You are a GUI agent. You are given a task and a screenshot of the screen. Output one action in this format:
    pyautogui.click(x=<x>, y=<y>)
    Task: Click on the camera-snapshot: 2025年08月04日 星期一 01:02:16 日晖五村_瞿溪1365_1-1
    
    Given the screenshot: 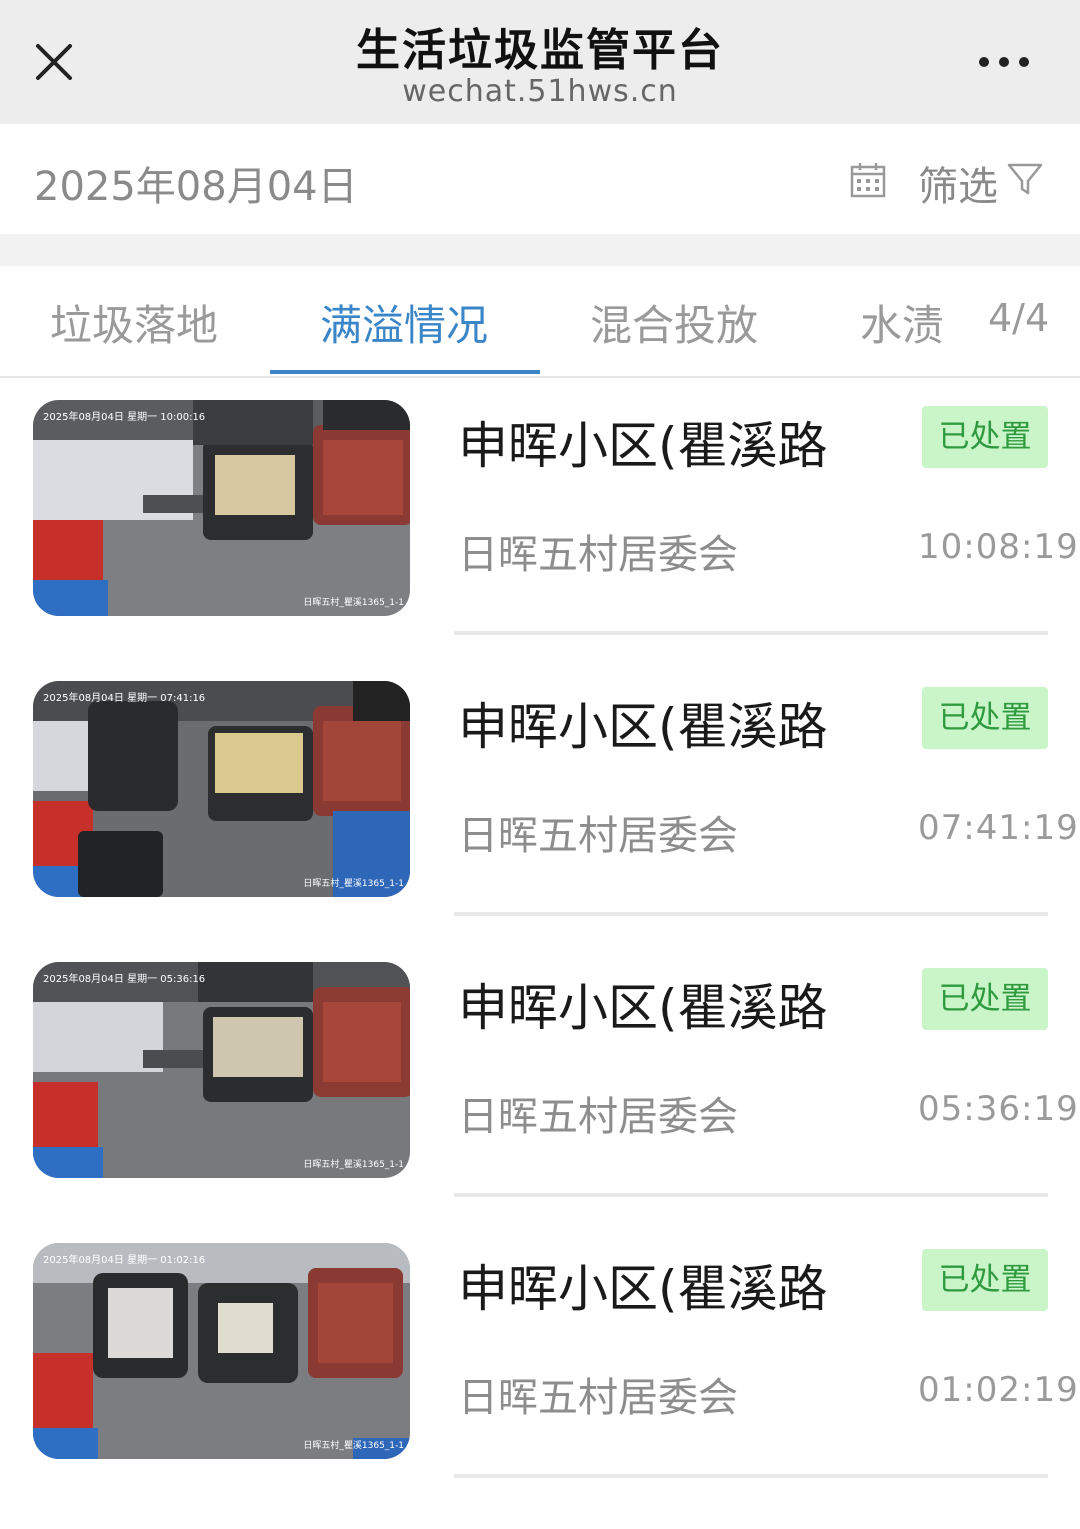 What is the action you would take?
    pyautogui.click(x=221, y=1351)
    